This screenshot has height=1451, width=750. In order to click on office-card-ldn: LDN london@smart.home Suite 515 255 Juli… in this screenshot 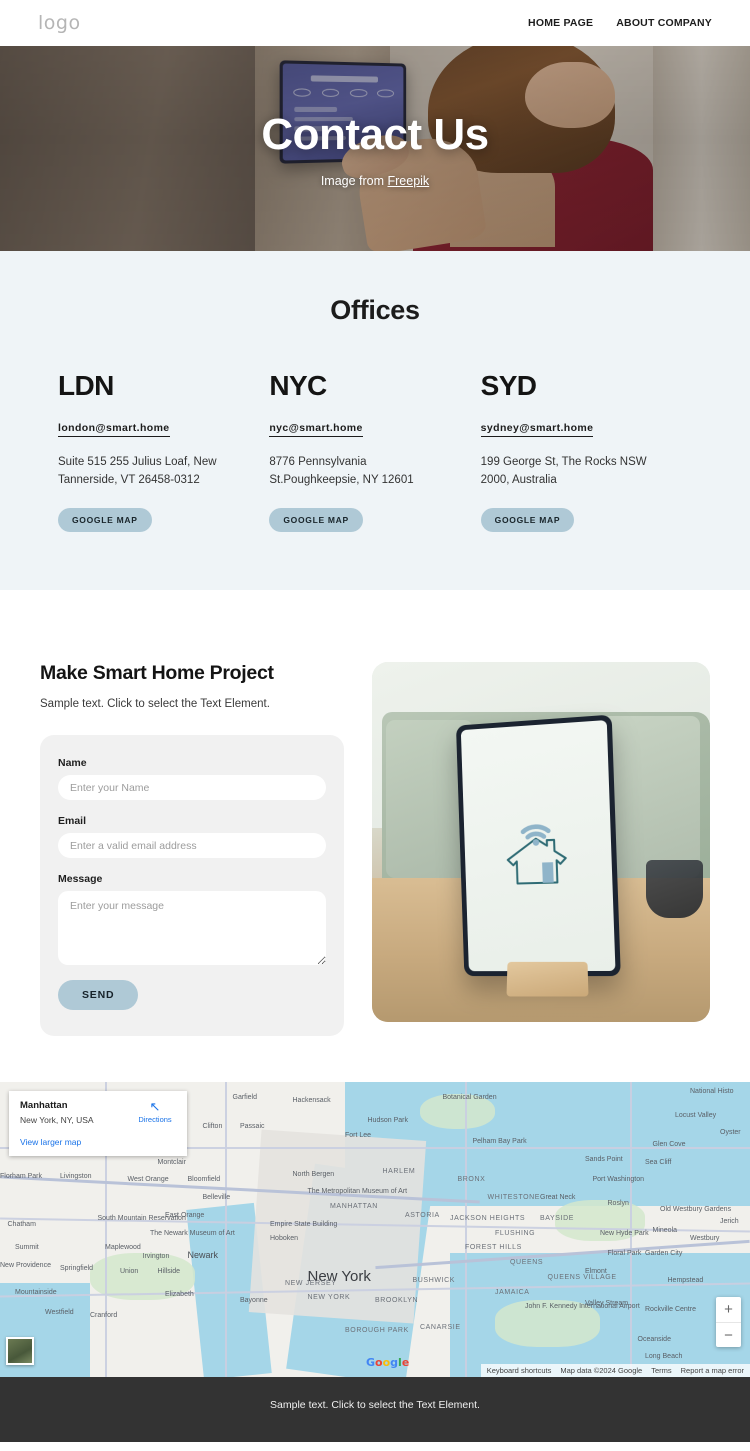, I will do `click(163, 451)`.